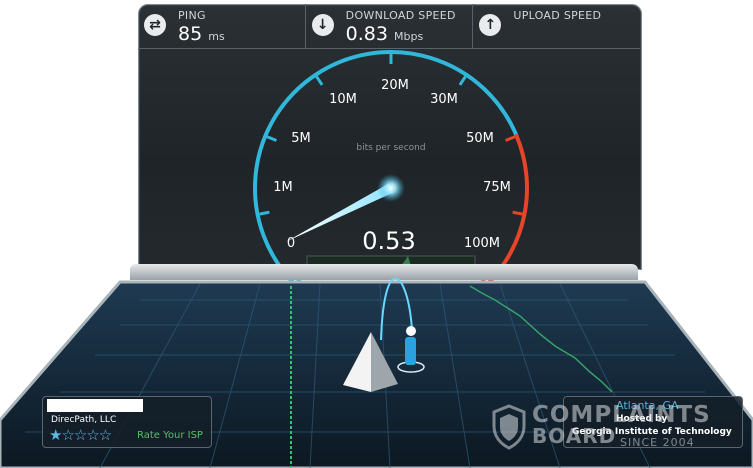 This screenshot has width=753, height=468. What do you see at coordinates (657, 442) in the screenshot?
I see `watermark-since: SINCE 2004` at bounding box center [657, 442].